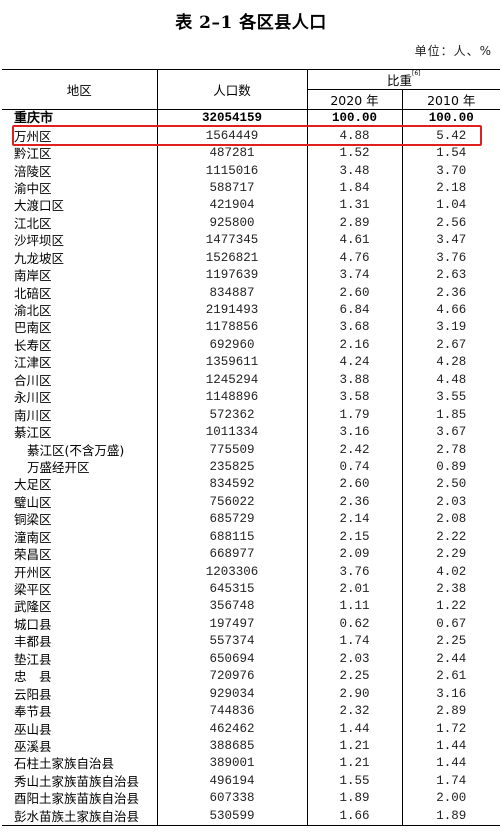 The image size is (502, 835). Describe the element at coordinates (231, 450) in the screenshot. I see `population-cell: 775509` at that location.